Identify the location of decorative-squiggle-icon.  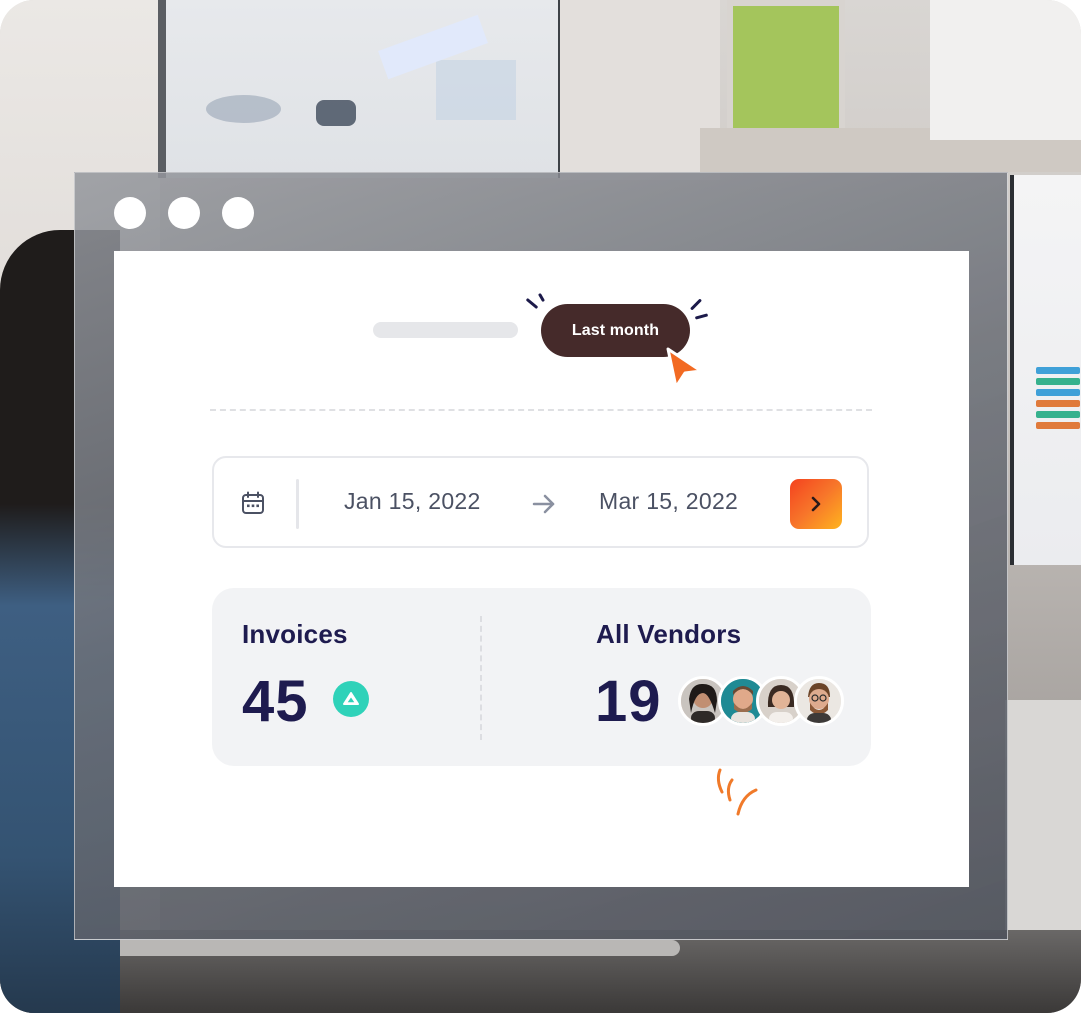
(737, 792).